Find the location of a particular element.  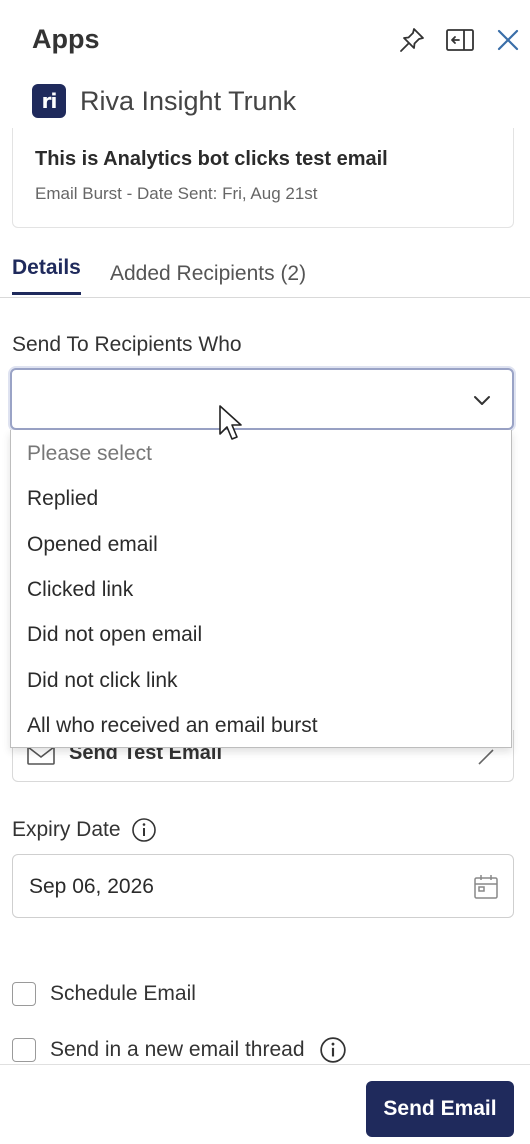

expiry-date-value: Sep 06, 2026 is located at coordinates (91, 886).